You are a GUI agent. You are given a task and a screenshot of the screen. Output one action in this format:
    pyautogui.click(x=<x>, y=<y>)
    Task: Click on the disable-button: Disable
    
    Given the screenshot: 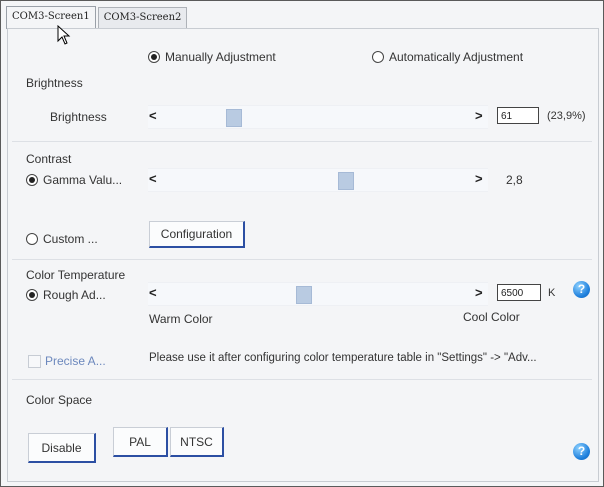 What is the action you would take?
    pyautogui.click(x=62, y=448)
    